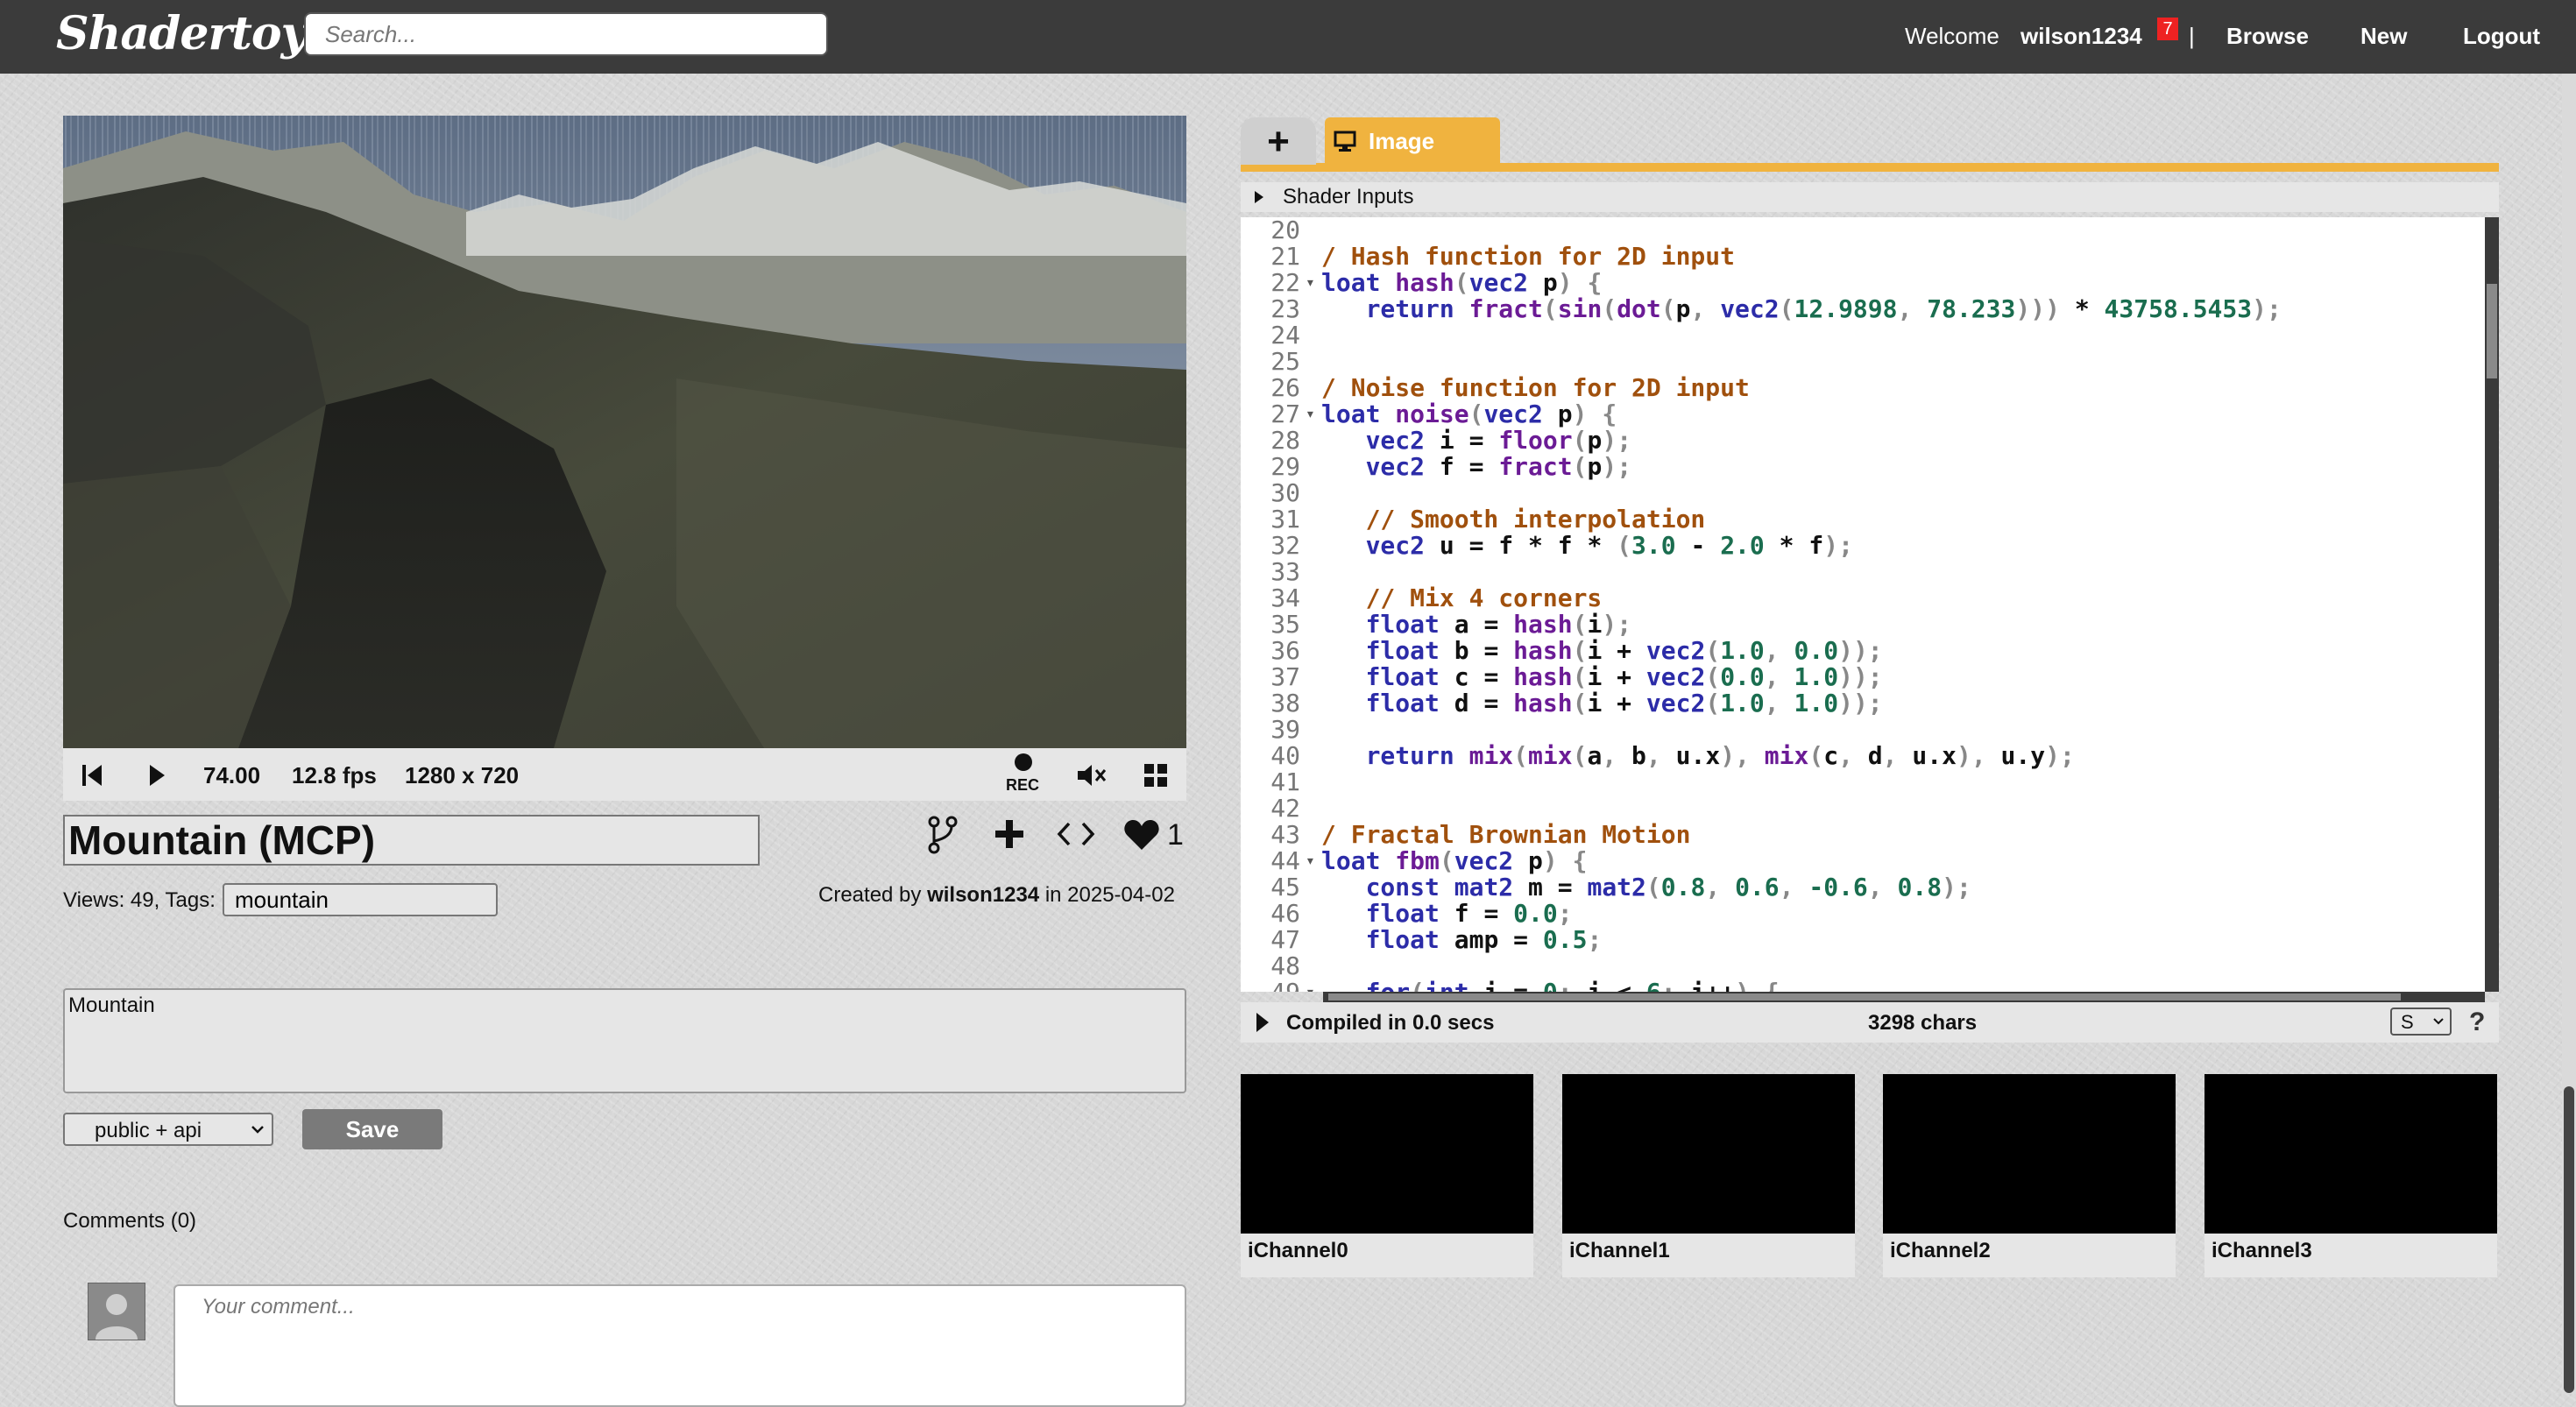  What do you see at coordinates (2267, 36) in the screenshot?
I see `browse-link: Browse` at bounding box center [2267, 36].